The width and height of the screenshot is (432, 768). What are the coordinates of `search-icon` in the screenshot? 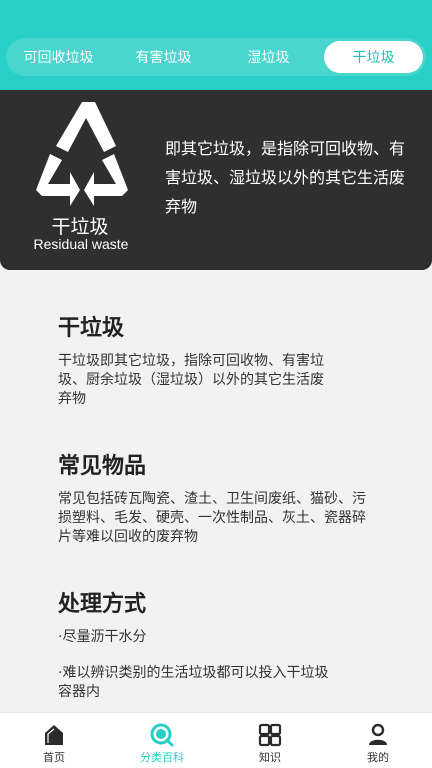 It's located at (162, 735).